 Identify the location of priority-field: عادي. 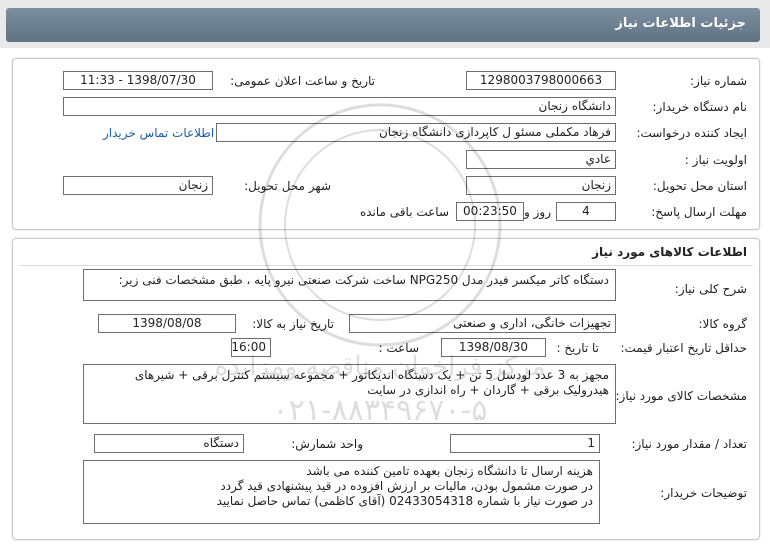
(541, 159).